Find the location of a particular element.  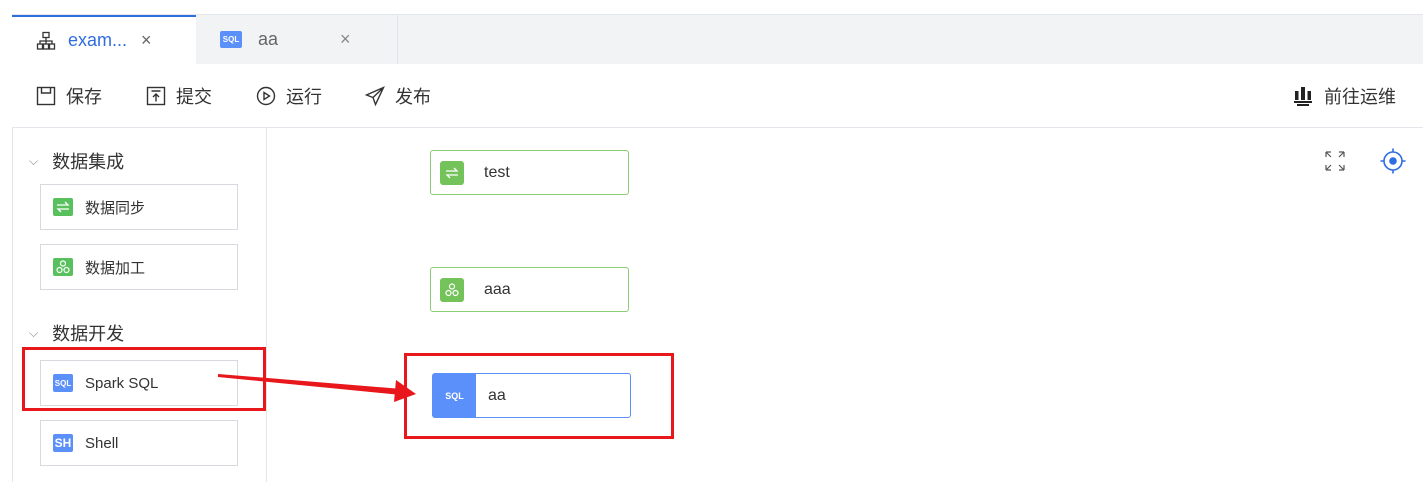

run-button: 运行 is located at coordinates (289, 96).